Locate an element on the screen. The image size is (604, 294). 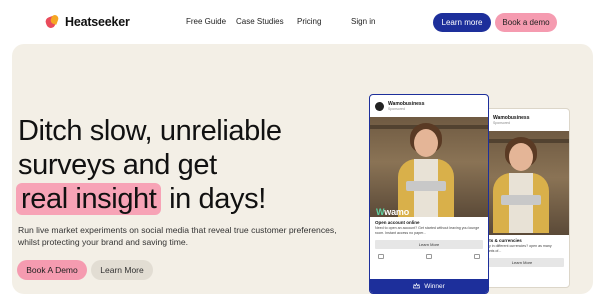
crown-icon is located at coordinates (417, 286).